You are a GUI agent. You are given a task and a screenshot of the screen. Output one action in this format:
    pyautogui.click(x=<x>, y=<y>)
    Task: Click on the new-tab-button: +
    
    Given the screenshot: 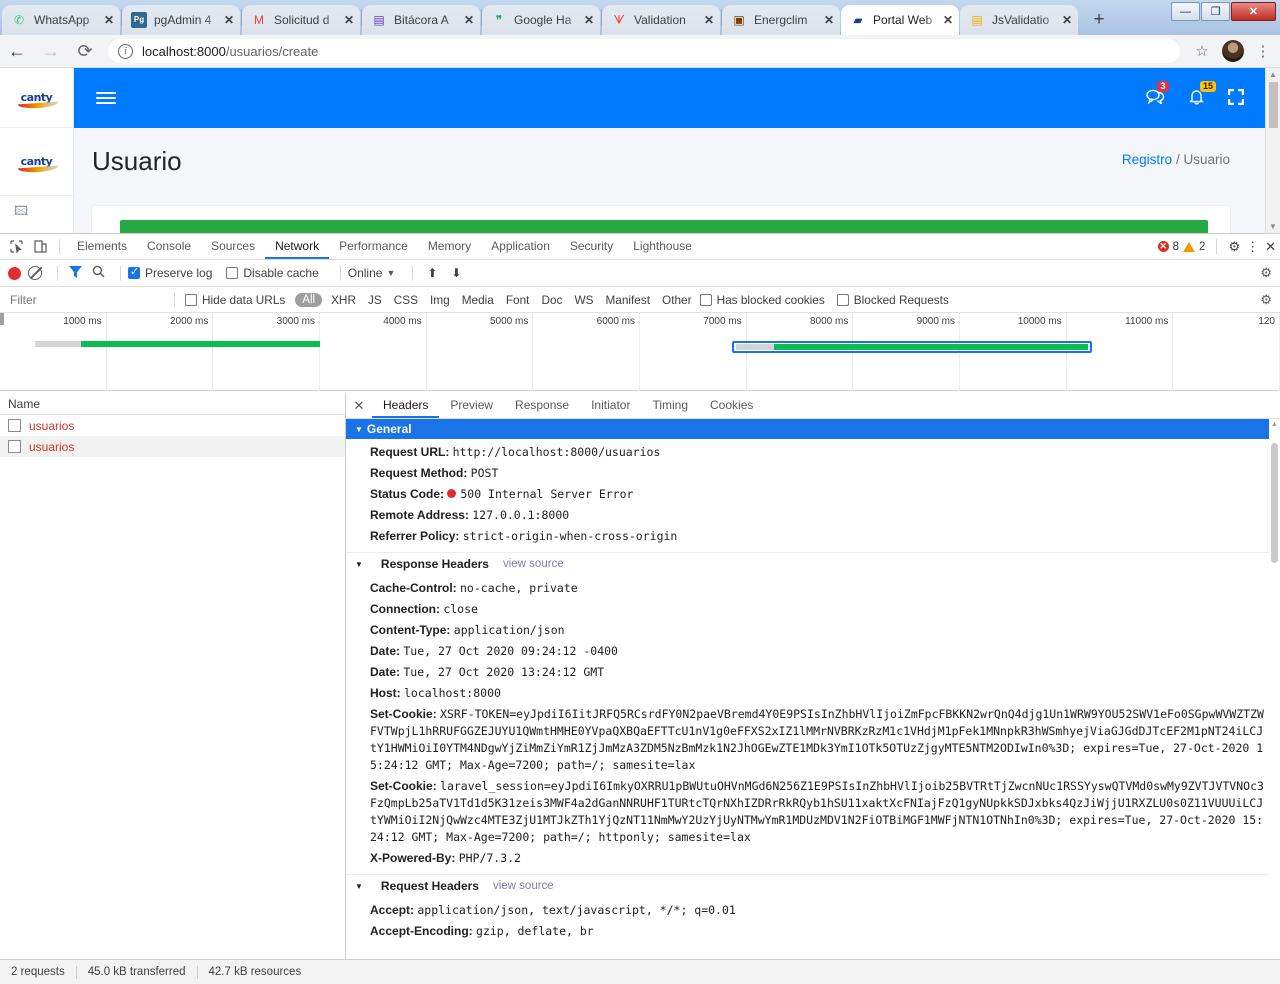 What is the action you would take?
    pyautogui.click(x=1099, y=20)
    